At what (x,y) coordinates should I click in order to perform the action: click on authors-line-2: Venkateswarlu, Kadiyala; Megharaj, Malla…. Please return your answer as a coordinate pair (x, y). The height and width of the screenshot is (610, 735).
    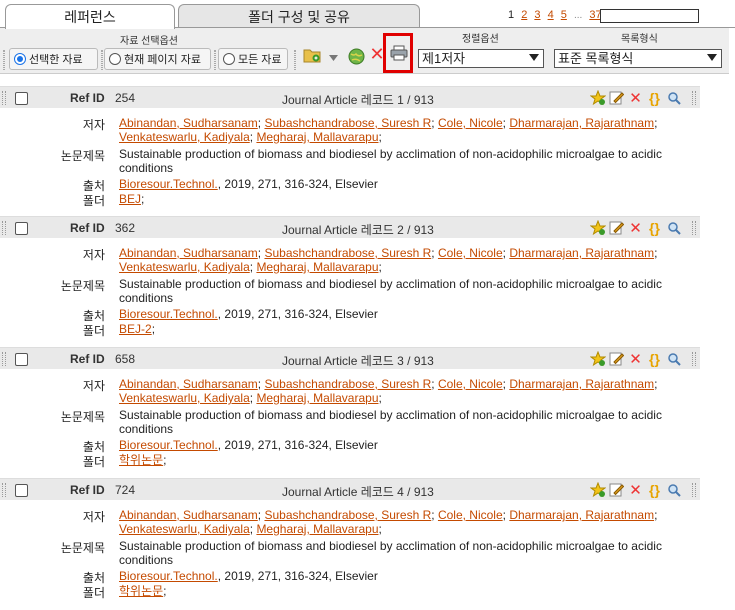
    Looking at the image, I should click on (399, 398).